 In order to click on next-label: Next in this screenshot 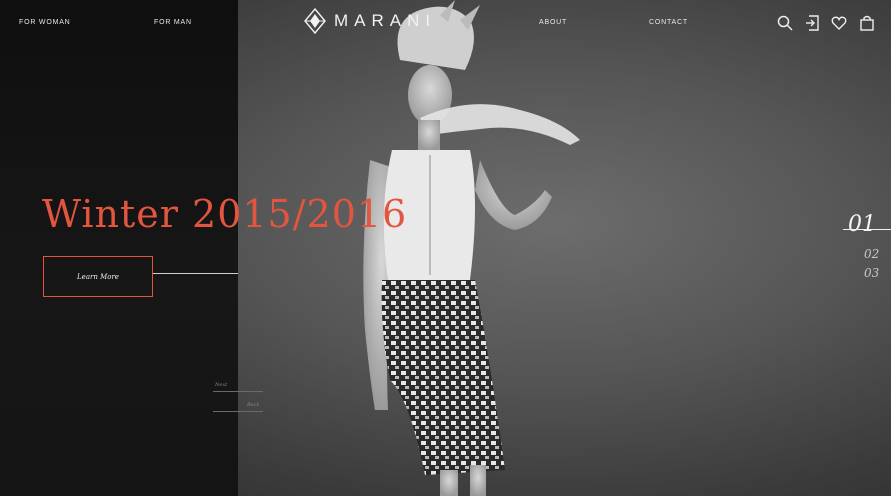, I will do `click(221, 385)`.